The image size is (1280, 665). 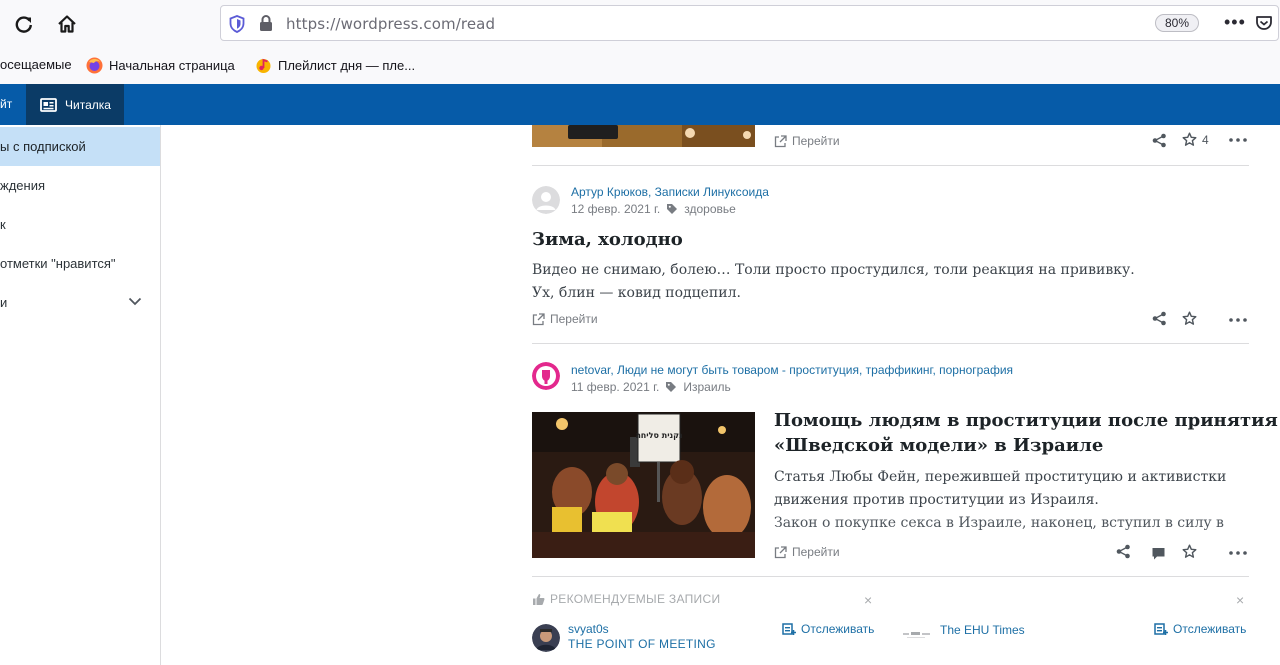 I want to click on recommended-site-name: svyat0s, so click(x=588, y=629).